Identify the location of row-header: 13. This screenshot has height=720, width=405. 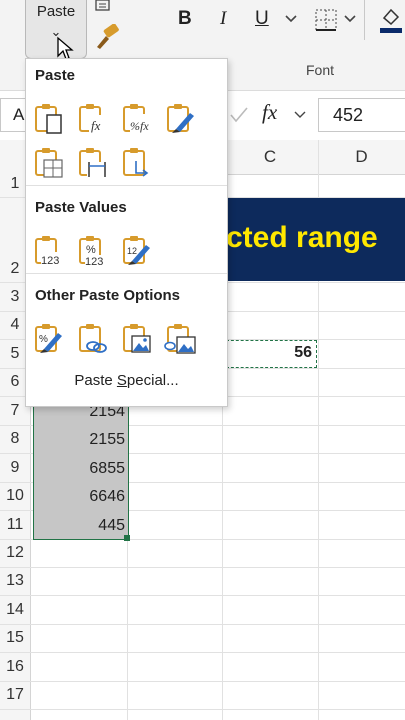
(15, 581).